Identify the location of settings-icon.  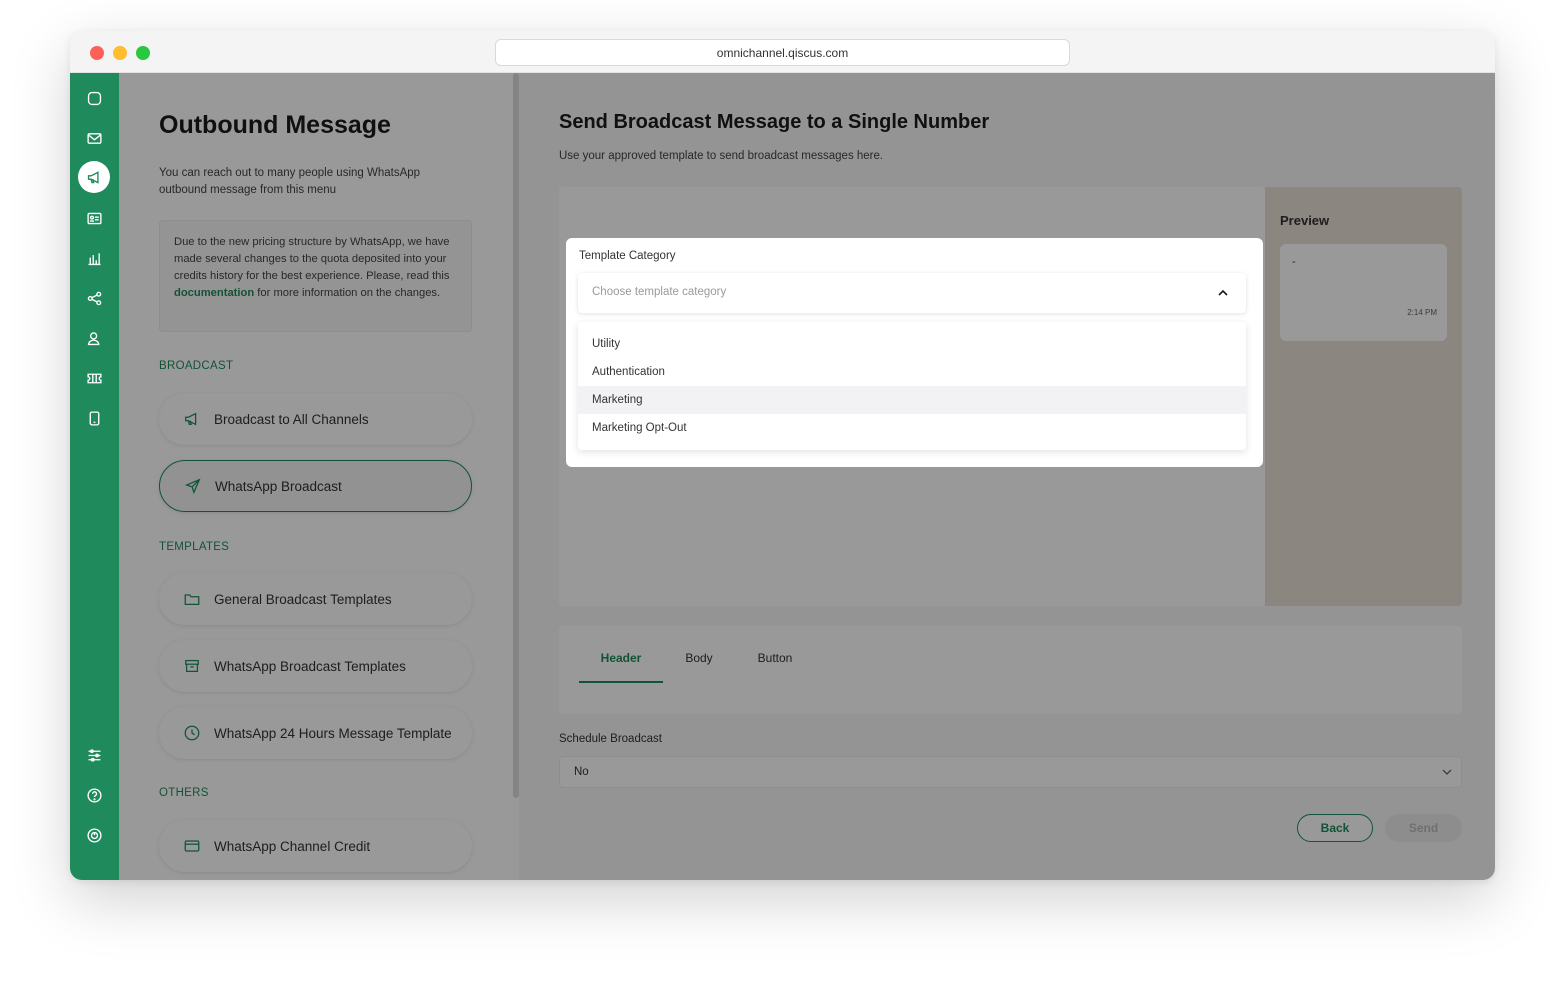
(94, 755).